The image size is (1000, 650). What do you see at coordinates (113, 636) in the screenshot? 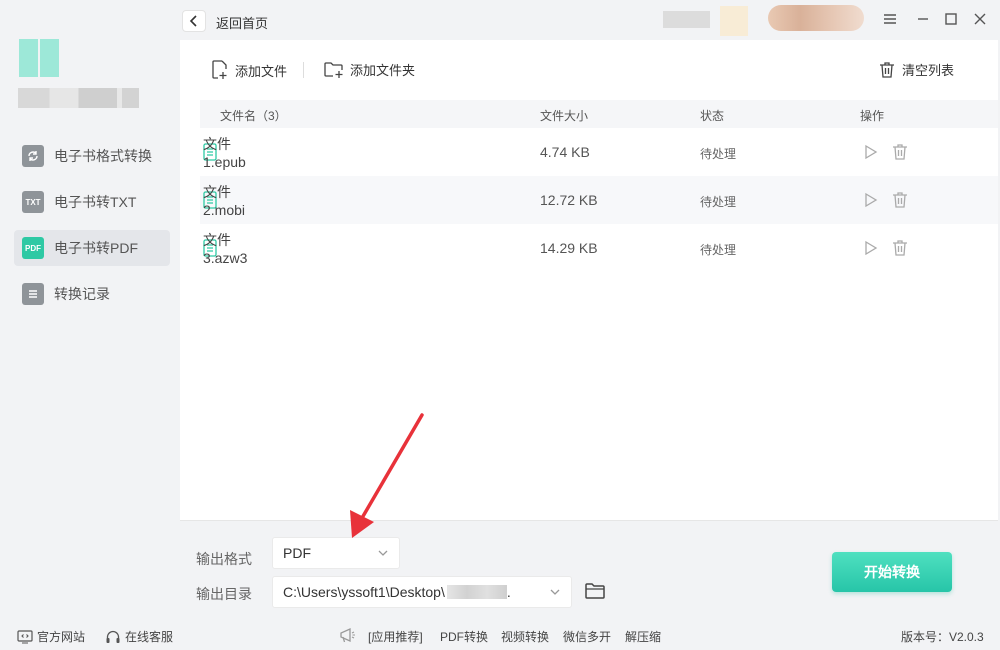
I see `headset-icon` at bounding box center [113, 636].